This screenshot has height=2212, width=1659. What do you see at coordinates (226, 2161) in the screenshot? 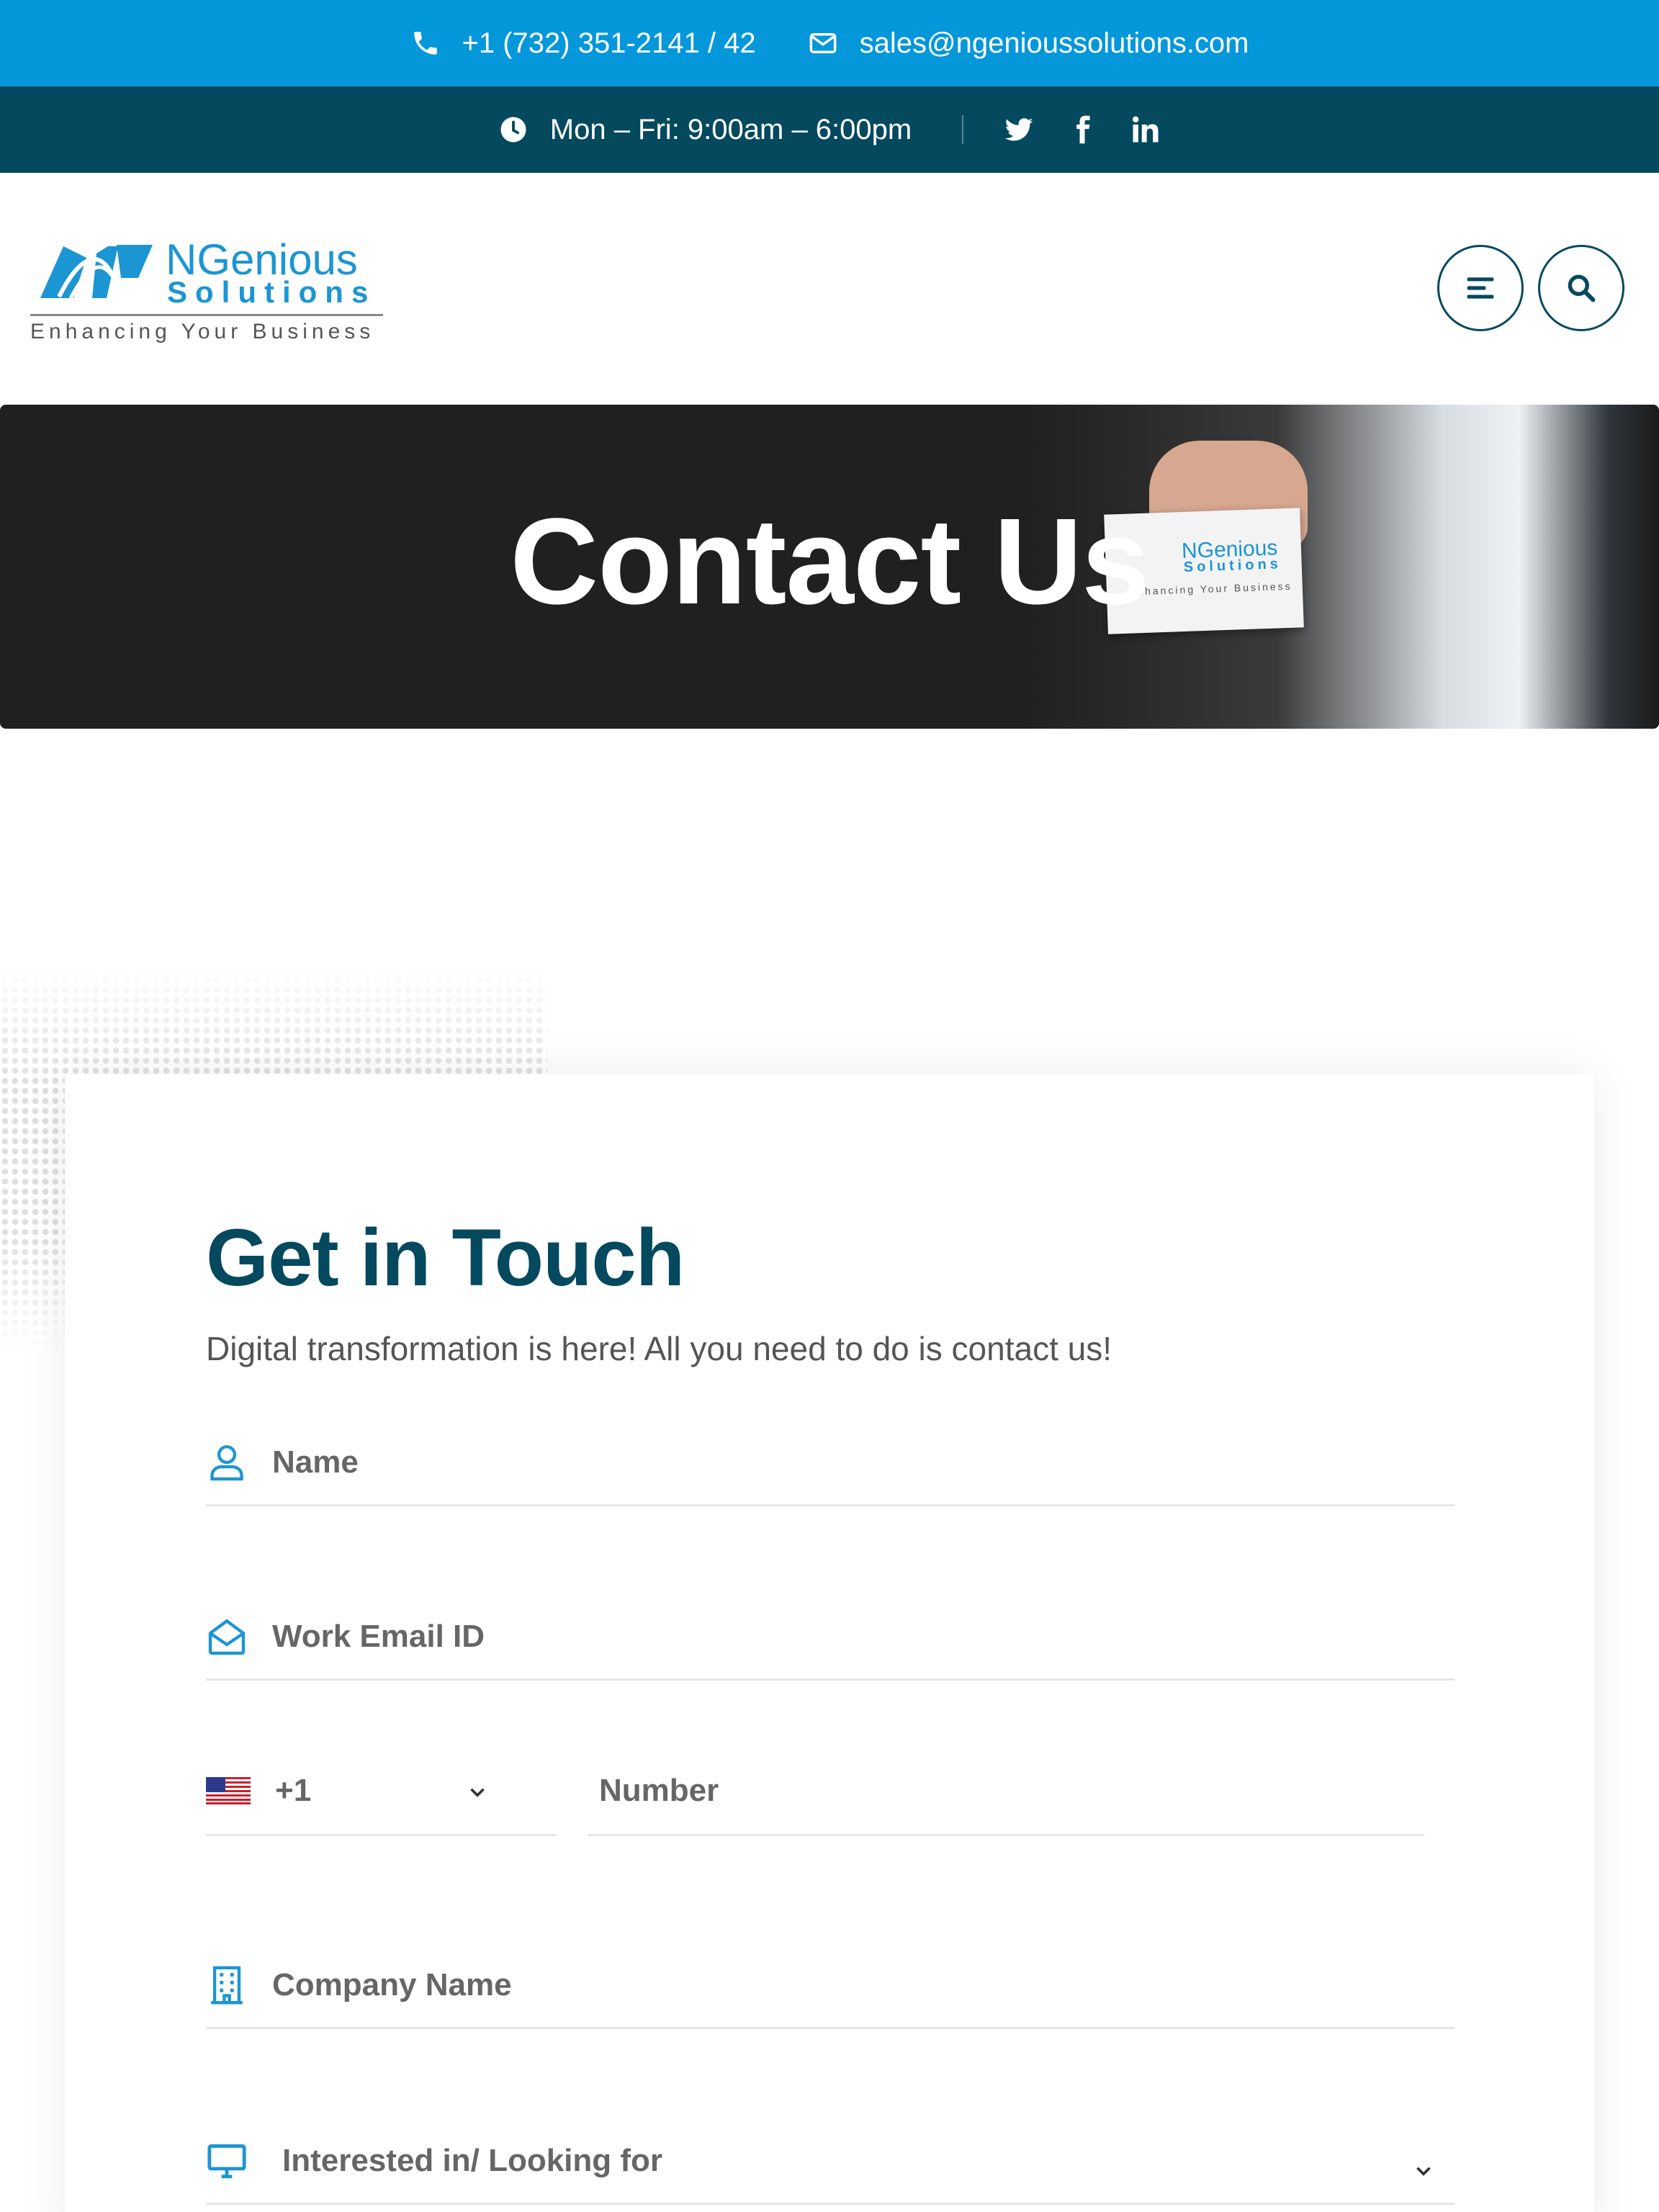
I see `monitor-icon` at bounding box center [226, 2161].